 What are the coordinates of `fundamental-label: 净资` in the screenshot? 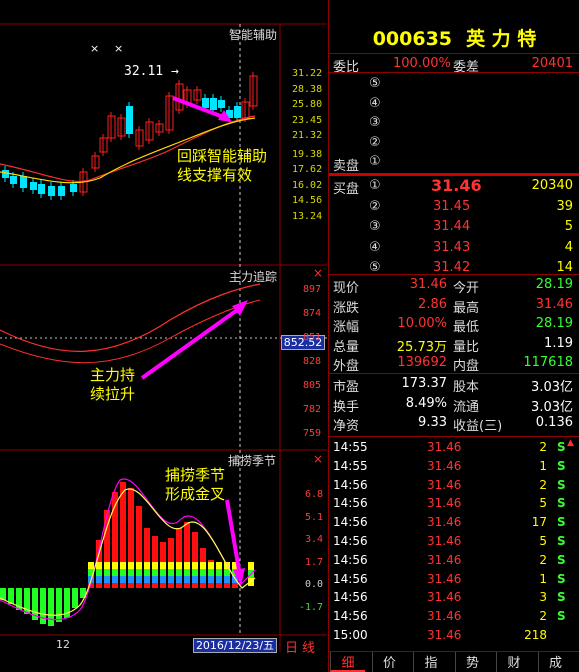 It's located at (346, 426).